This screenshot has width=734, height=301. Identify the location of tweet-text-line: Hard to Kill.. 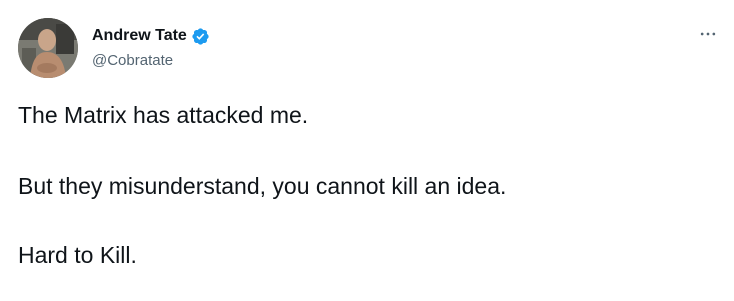
(77, 255).